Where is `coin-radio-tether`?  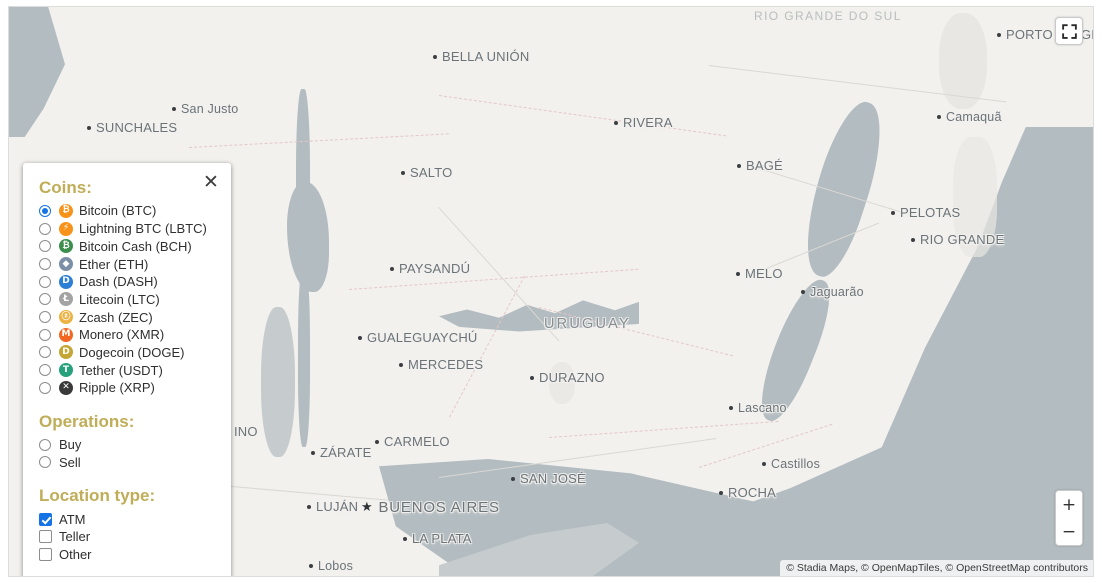
coin-radio-tether is located at coordinates (45, 370).